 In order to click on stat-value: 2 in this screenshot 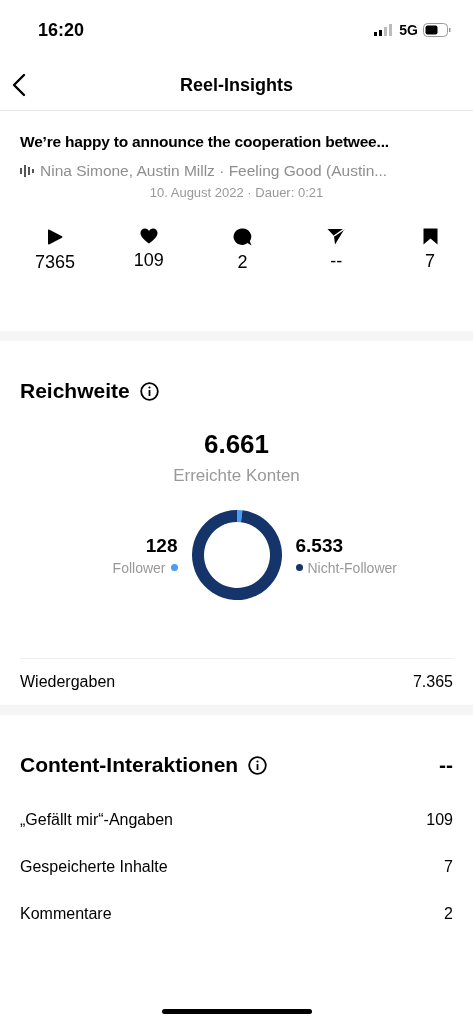, I will do `click(242, 262)`.